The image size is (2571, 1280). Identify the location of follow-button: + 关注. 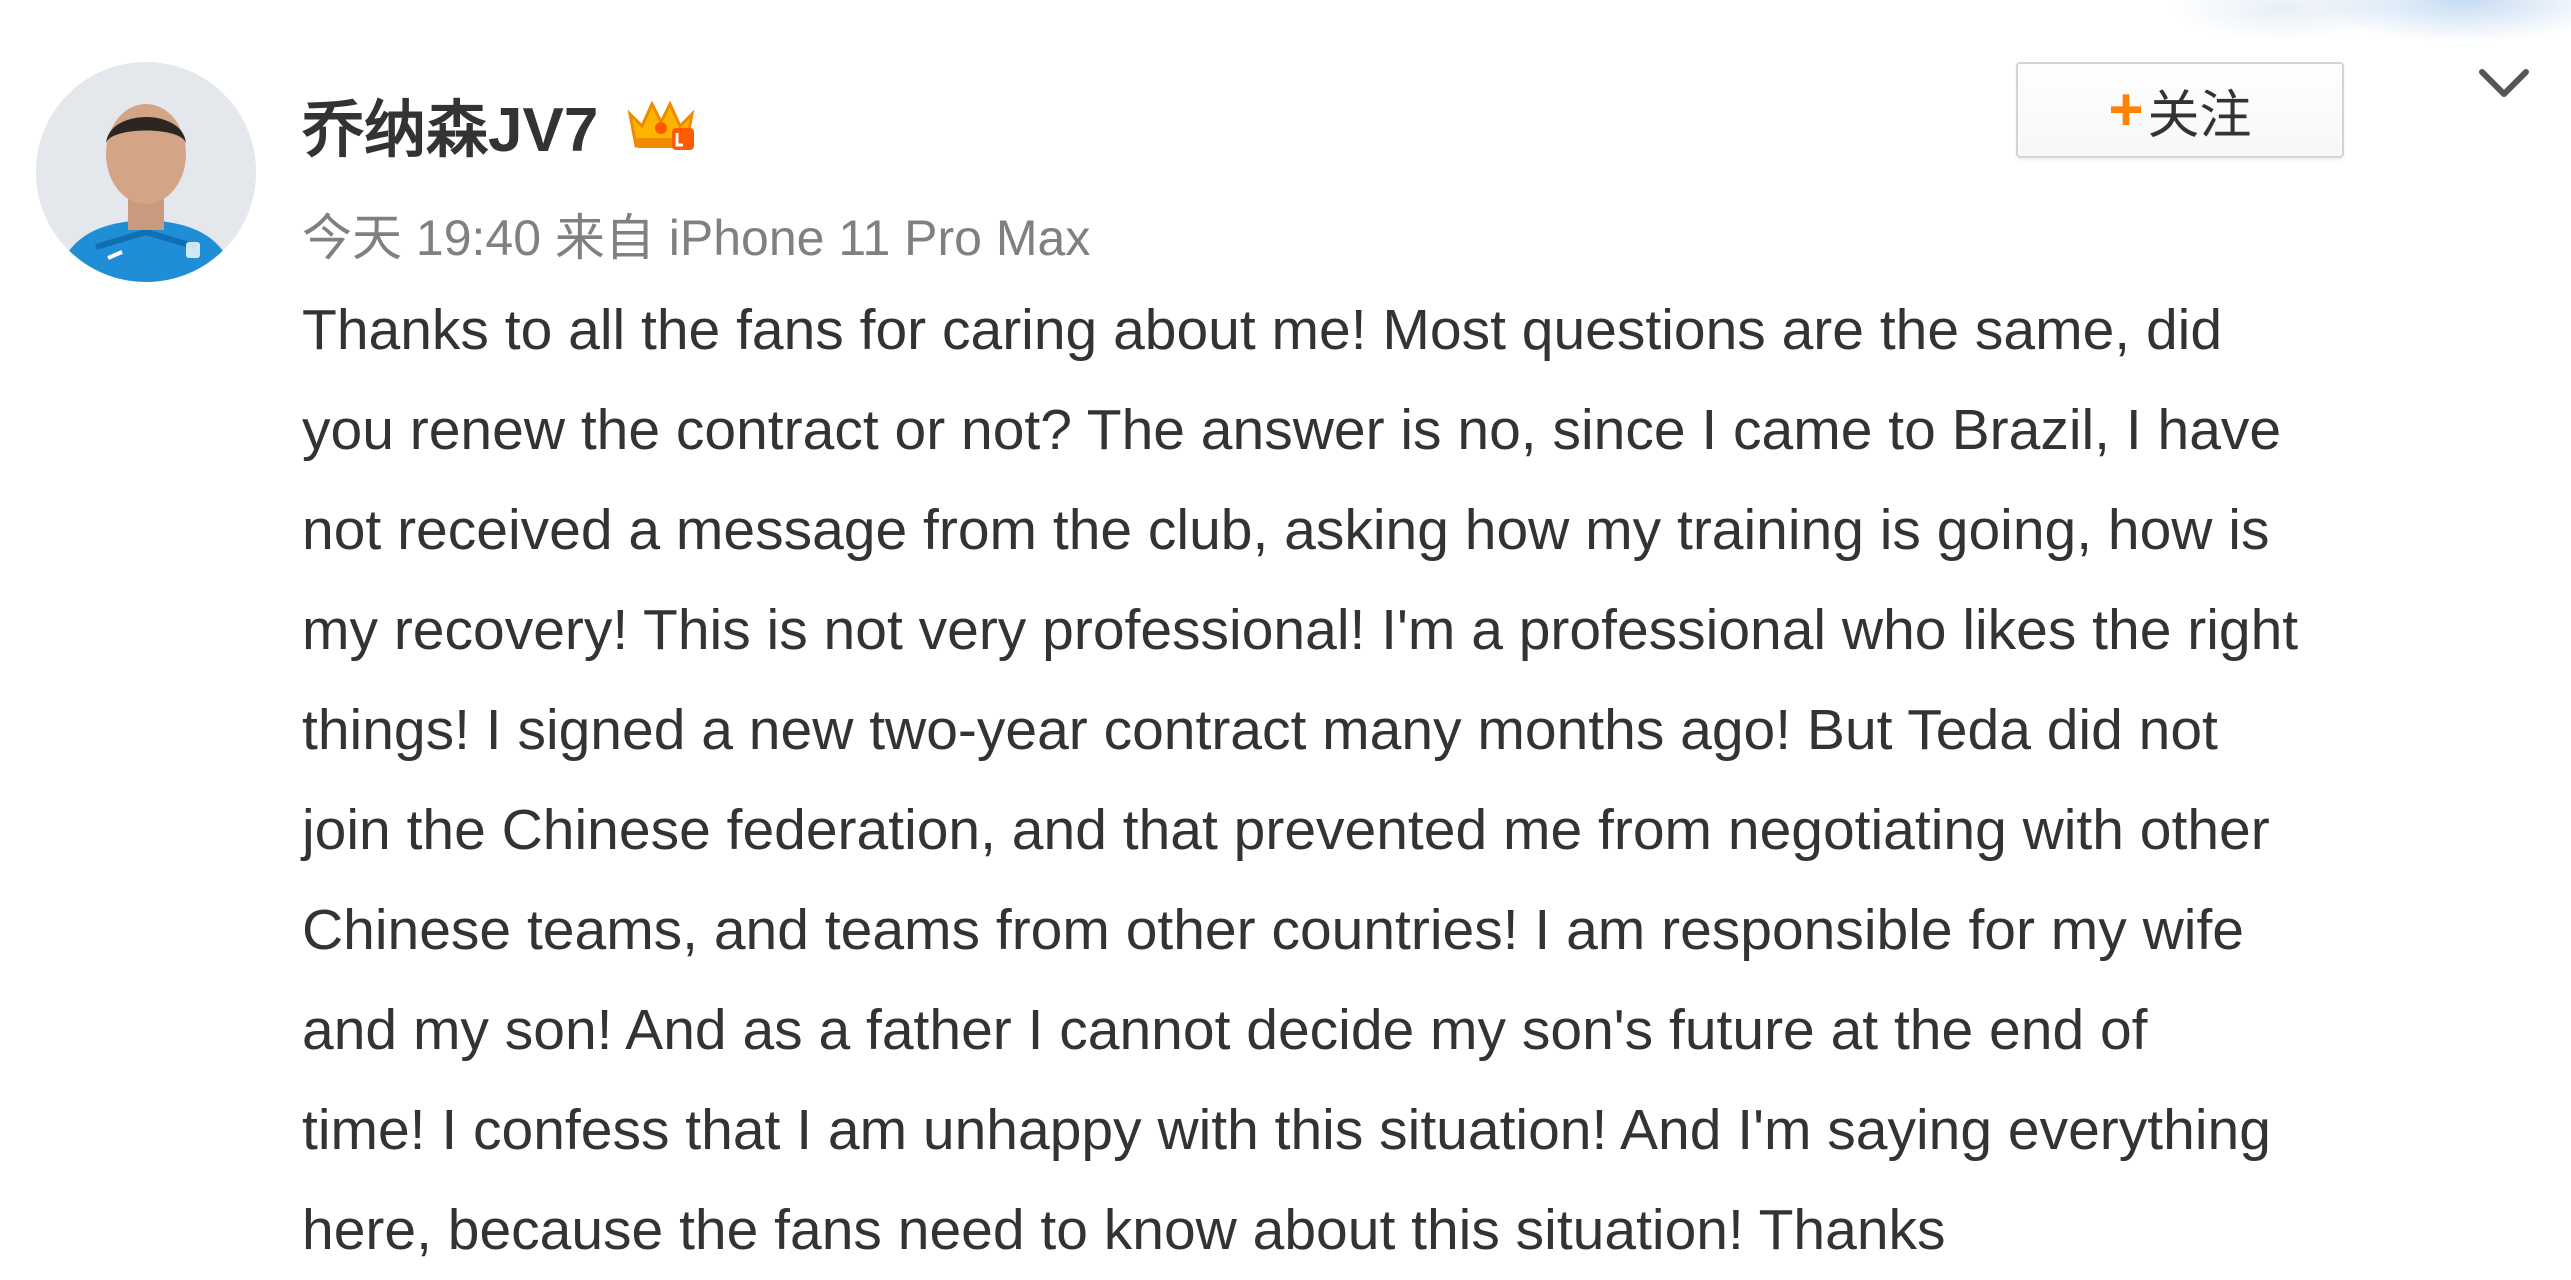
(2180, 110).